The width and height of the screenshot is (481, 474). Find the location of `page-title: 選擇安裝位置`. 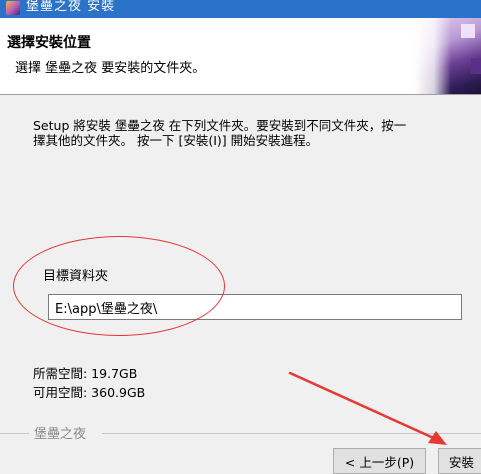

page-title: 選擇安裝位置 is located at coordinates (49, 43).